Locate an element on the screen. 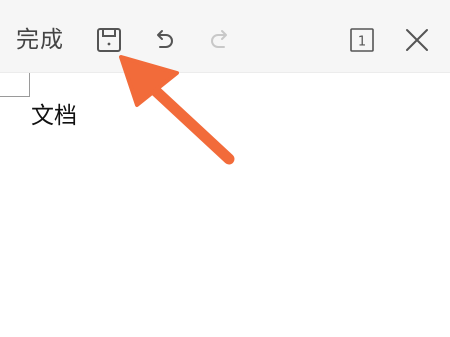 The height and width of the screenshot is (337, 450). page-count-icon: 1 is located at coordinates (362, 40).